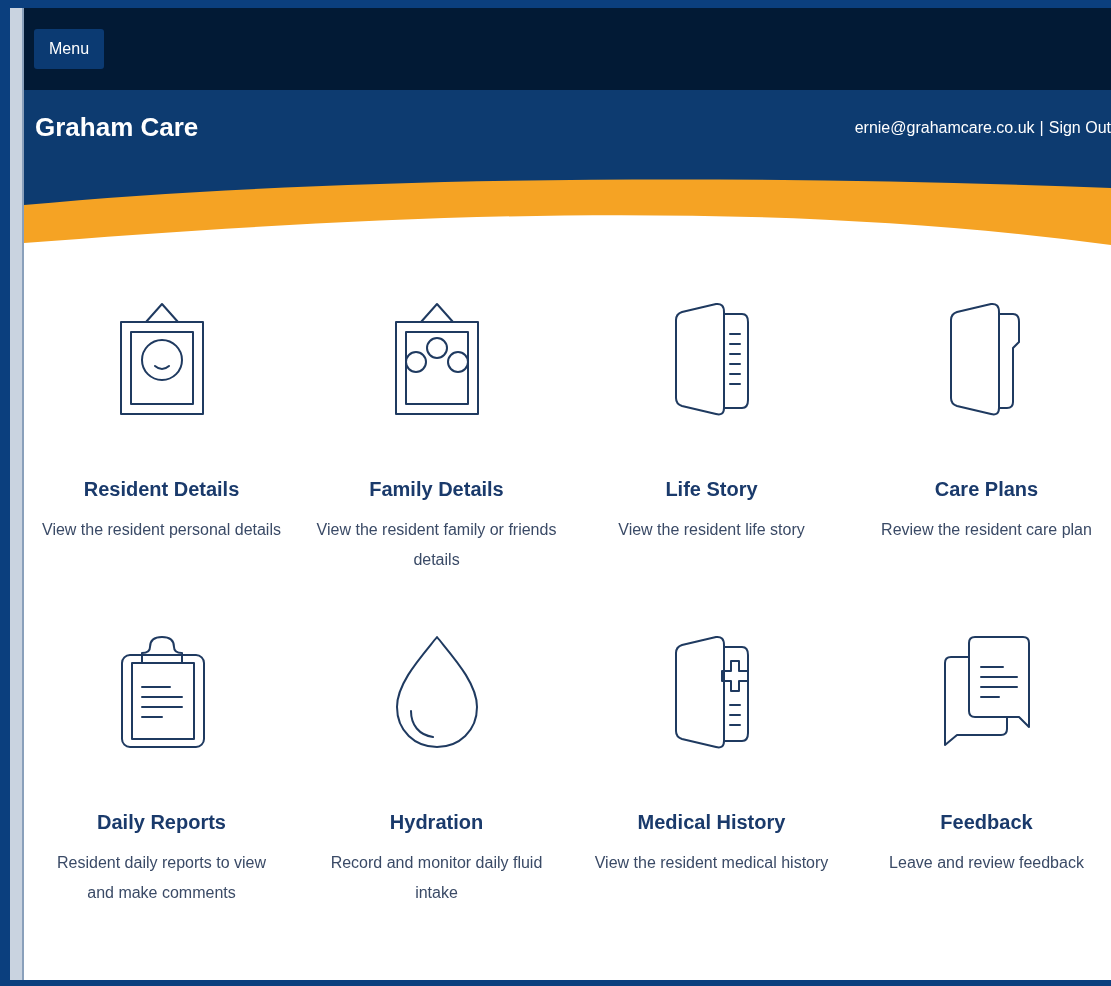 The height and width of the screenshot is (986, 1111). What do you see at coordinates (711, 530) in the screenshot?
I see `tile-description: View the resident life story` at bounding box center [711, 530].